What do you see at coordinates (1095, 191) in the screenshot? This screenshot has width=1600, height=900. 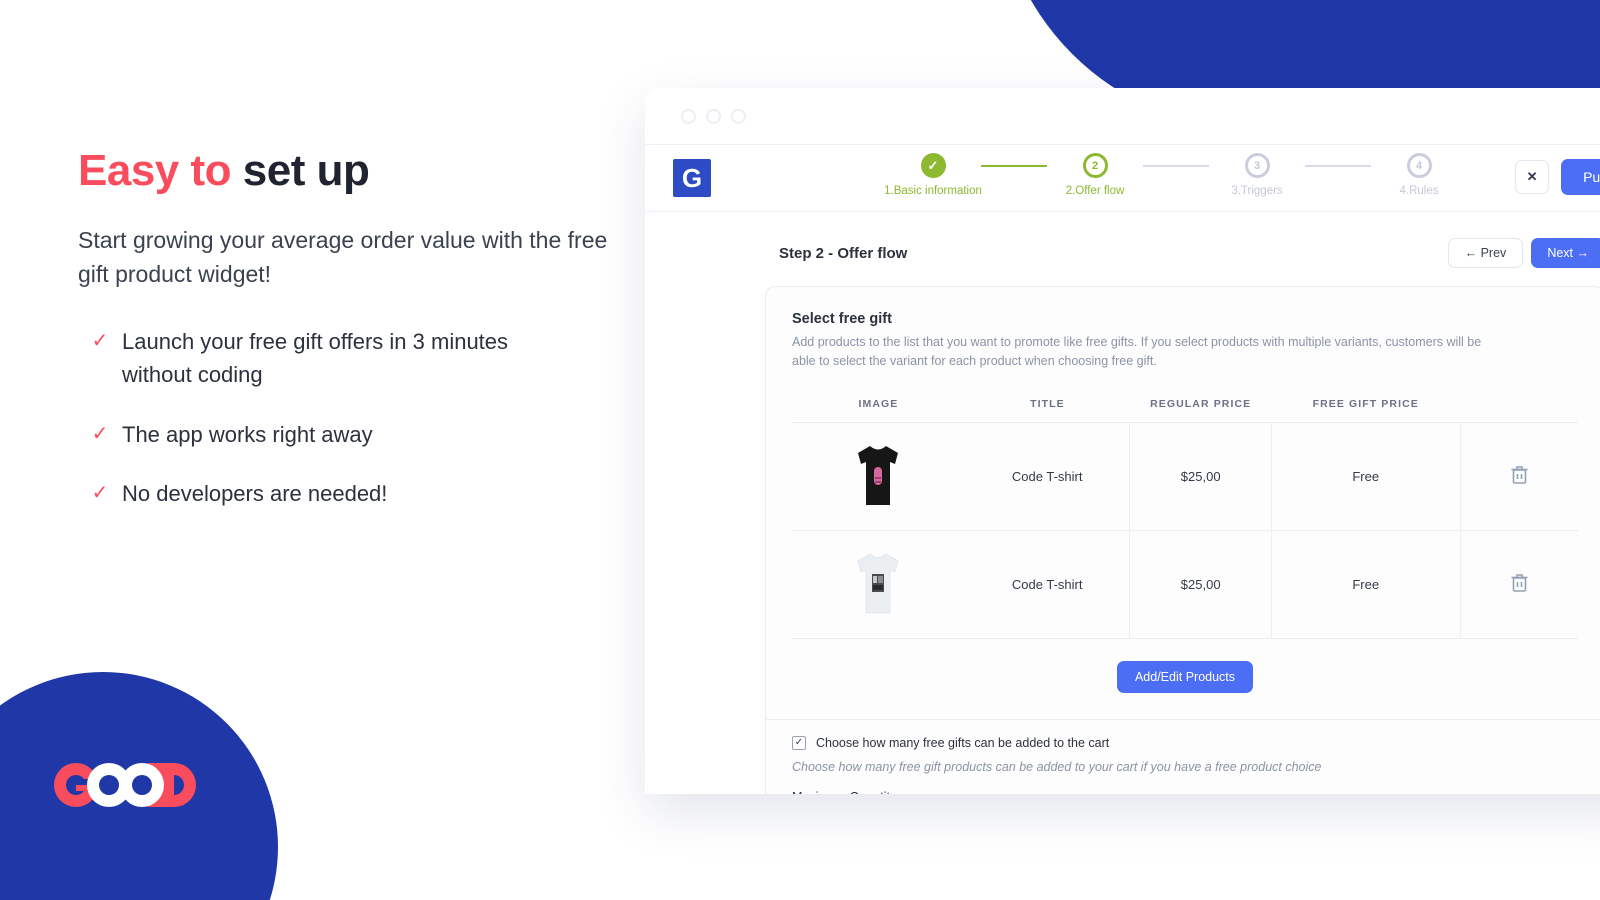 I see `step-label: 2.Offer flow` at bounding box center [1095, 191].